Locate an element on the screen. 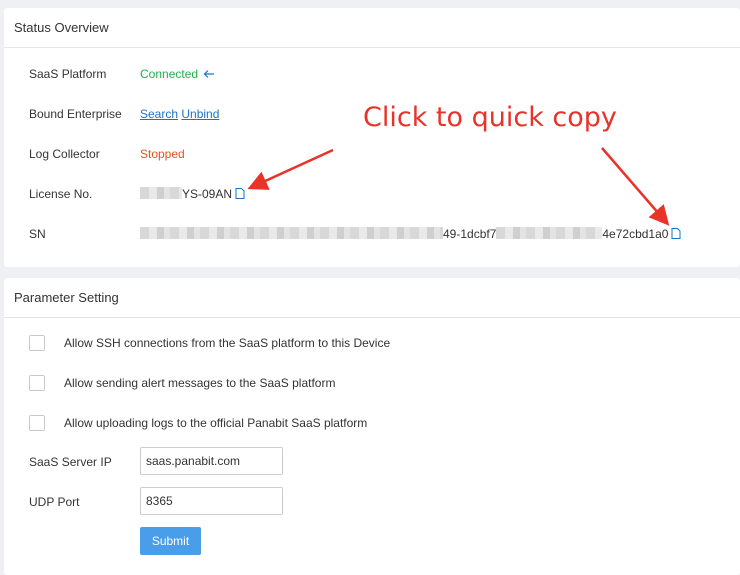 This screenshot has height=575, width=740. saas-platform-row: SaaS Platform Connected is located at coordinates (122, 74).